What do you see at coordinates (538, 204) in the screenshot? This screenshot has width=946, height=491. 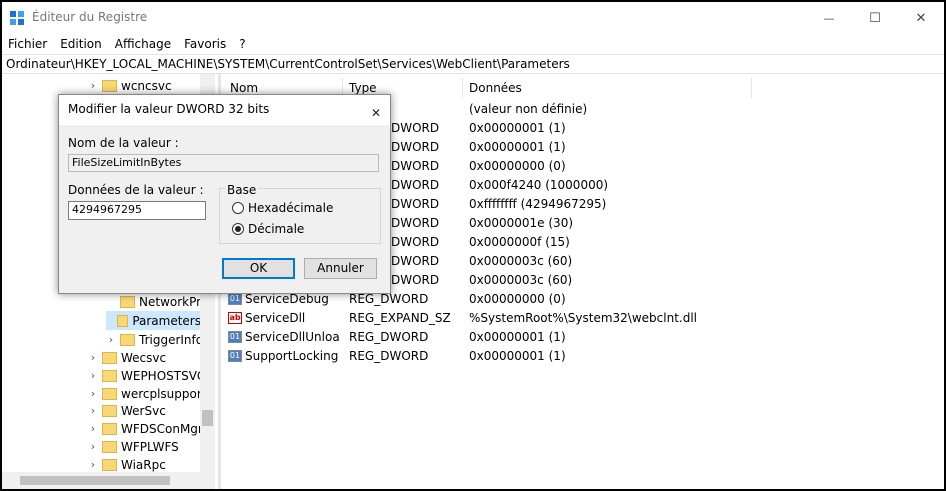 I see `value-data-cell: 0xffffffff (4294967295)` at bounding box center [538, 204].